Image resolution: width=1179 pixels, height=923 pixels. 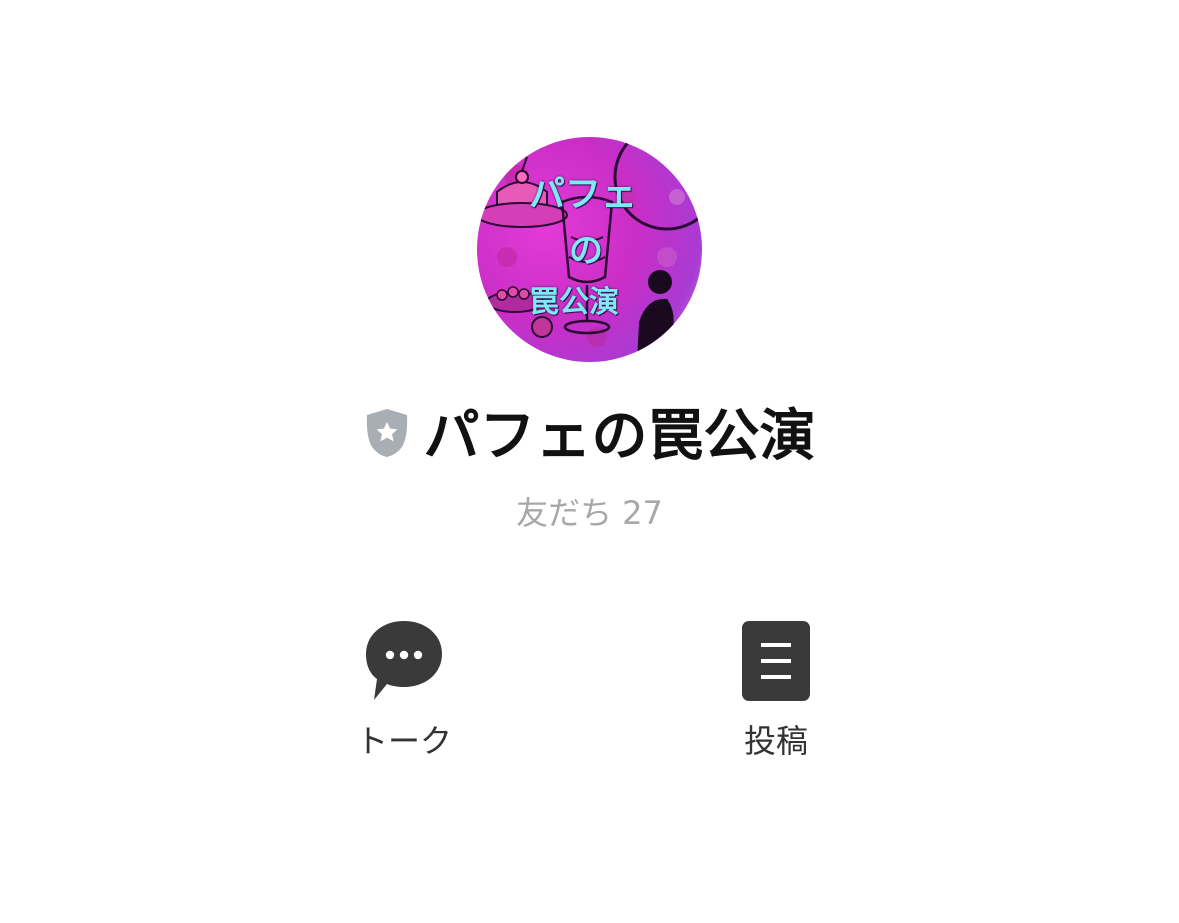 I want to click on friends-count: 27, so click(x=642, y=513).